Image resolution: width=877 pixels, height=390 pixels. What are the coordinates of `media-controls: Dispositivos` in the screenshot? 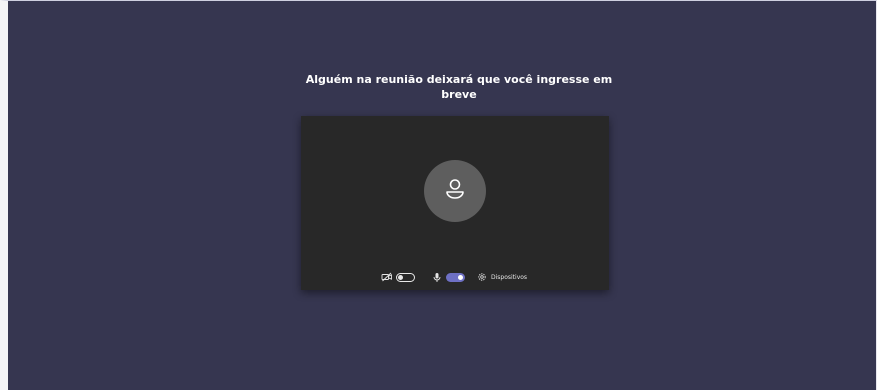 It's located at (454, 277).